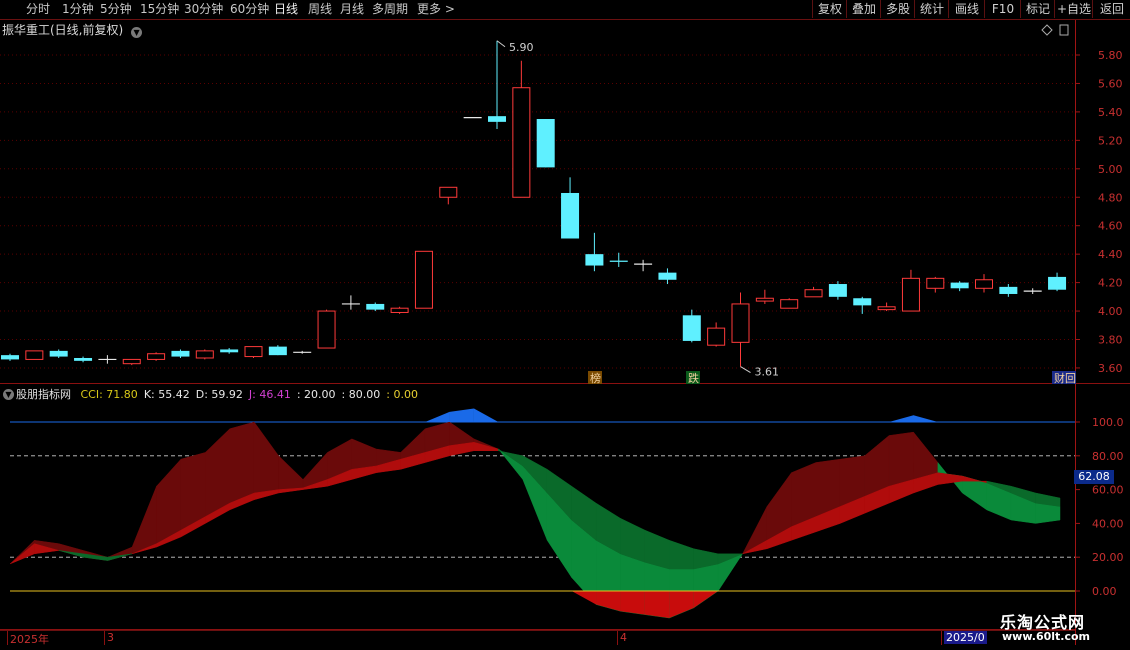  Describe the element at coordinates (1065, 378) in the screenshot. I see `event-marker-label: 财回` at that location.